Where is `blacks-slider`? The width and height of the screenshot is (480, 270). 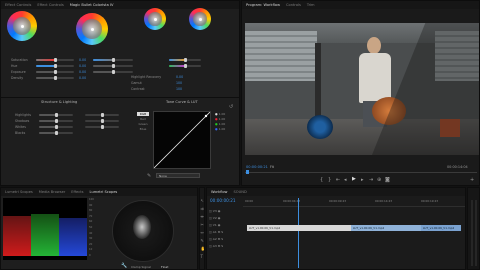
blacks-slider is located at coordinates (56, 133).